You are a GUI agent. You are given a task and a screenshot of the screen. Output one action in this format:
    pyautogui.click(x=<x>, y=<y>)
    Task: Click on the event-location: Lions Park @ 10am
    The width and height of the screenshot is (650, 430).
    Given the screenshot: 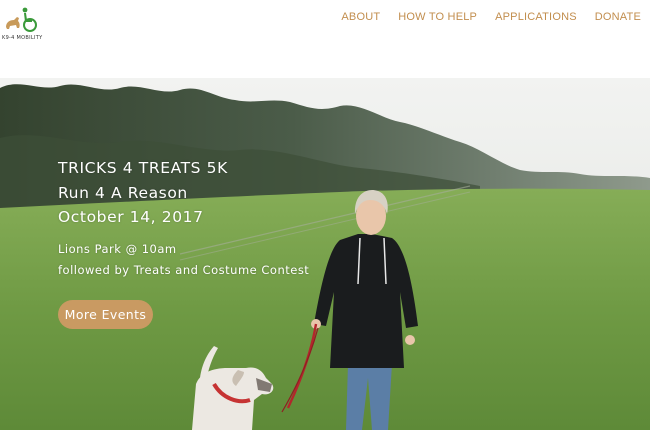 What is the action you would take?
    pyautogui.click(x=117, y=248)
    